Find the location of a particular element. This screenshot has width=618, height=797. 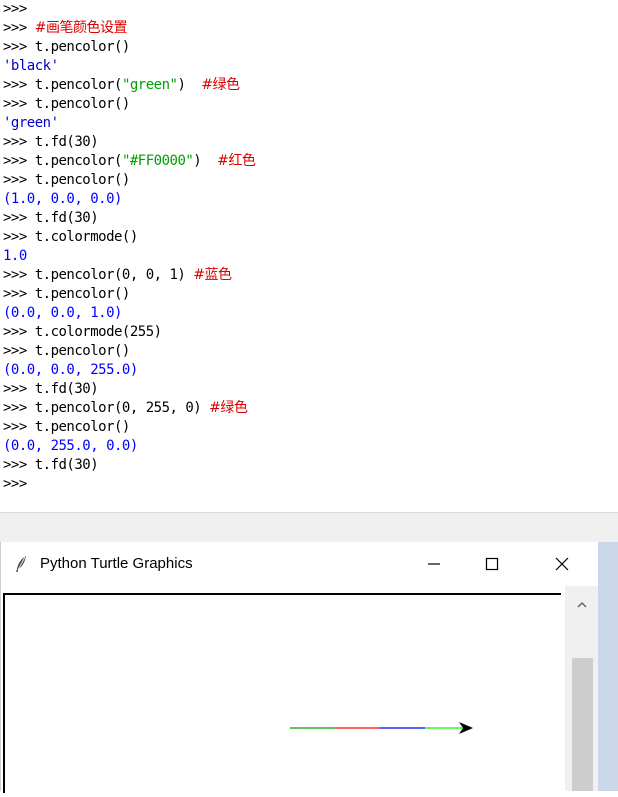

shell-output: (1.0, 0.0, 0.0) is located at coordinates (62, 199).